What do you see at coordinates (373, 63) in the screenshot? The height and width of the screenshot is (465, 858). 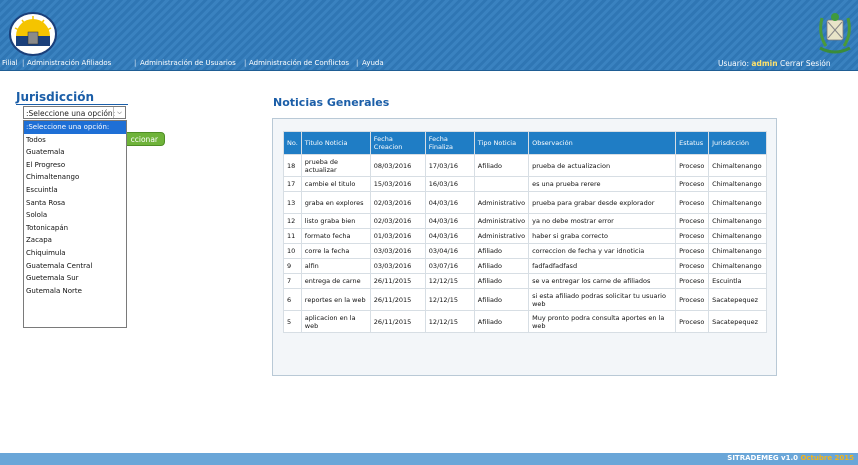 I see `nav-ayuda: Ayuda` at bounding box center [373, 63].